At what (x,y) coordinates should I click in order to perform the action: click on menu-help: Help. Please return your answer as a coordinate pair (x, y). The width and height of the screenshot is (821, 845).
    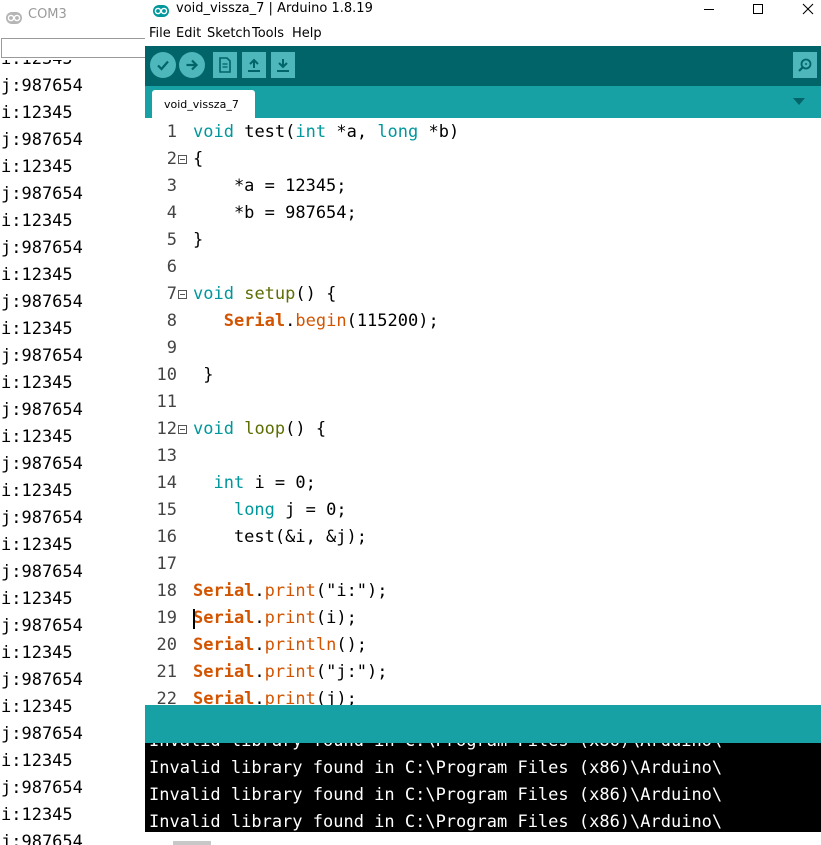
    Looking at the image, I should click on (307, 33).